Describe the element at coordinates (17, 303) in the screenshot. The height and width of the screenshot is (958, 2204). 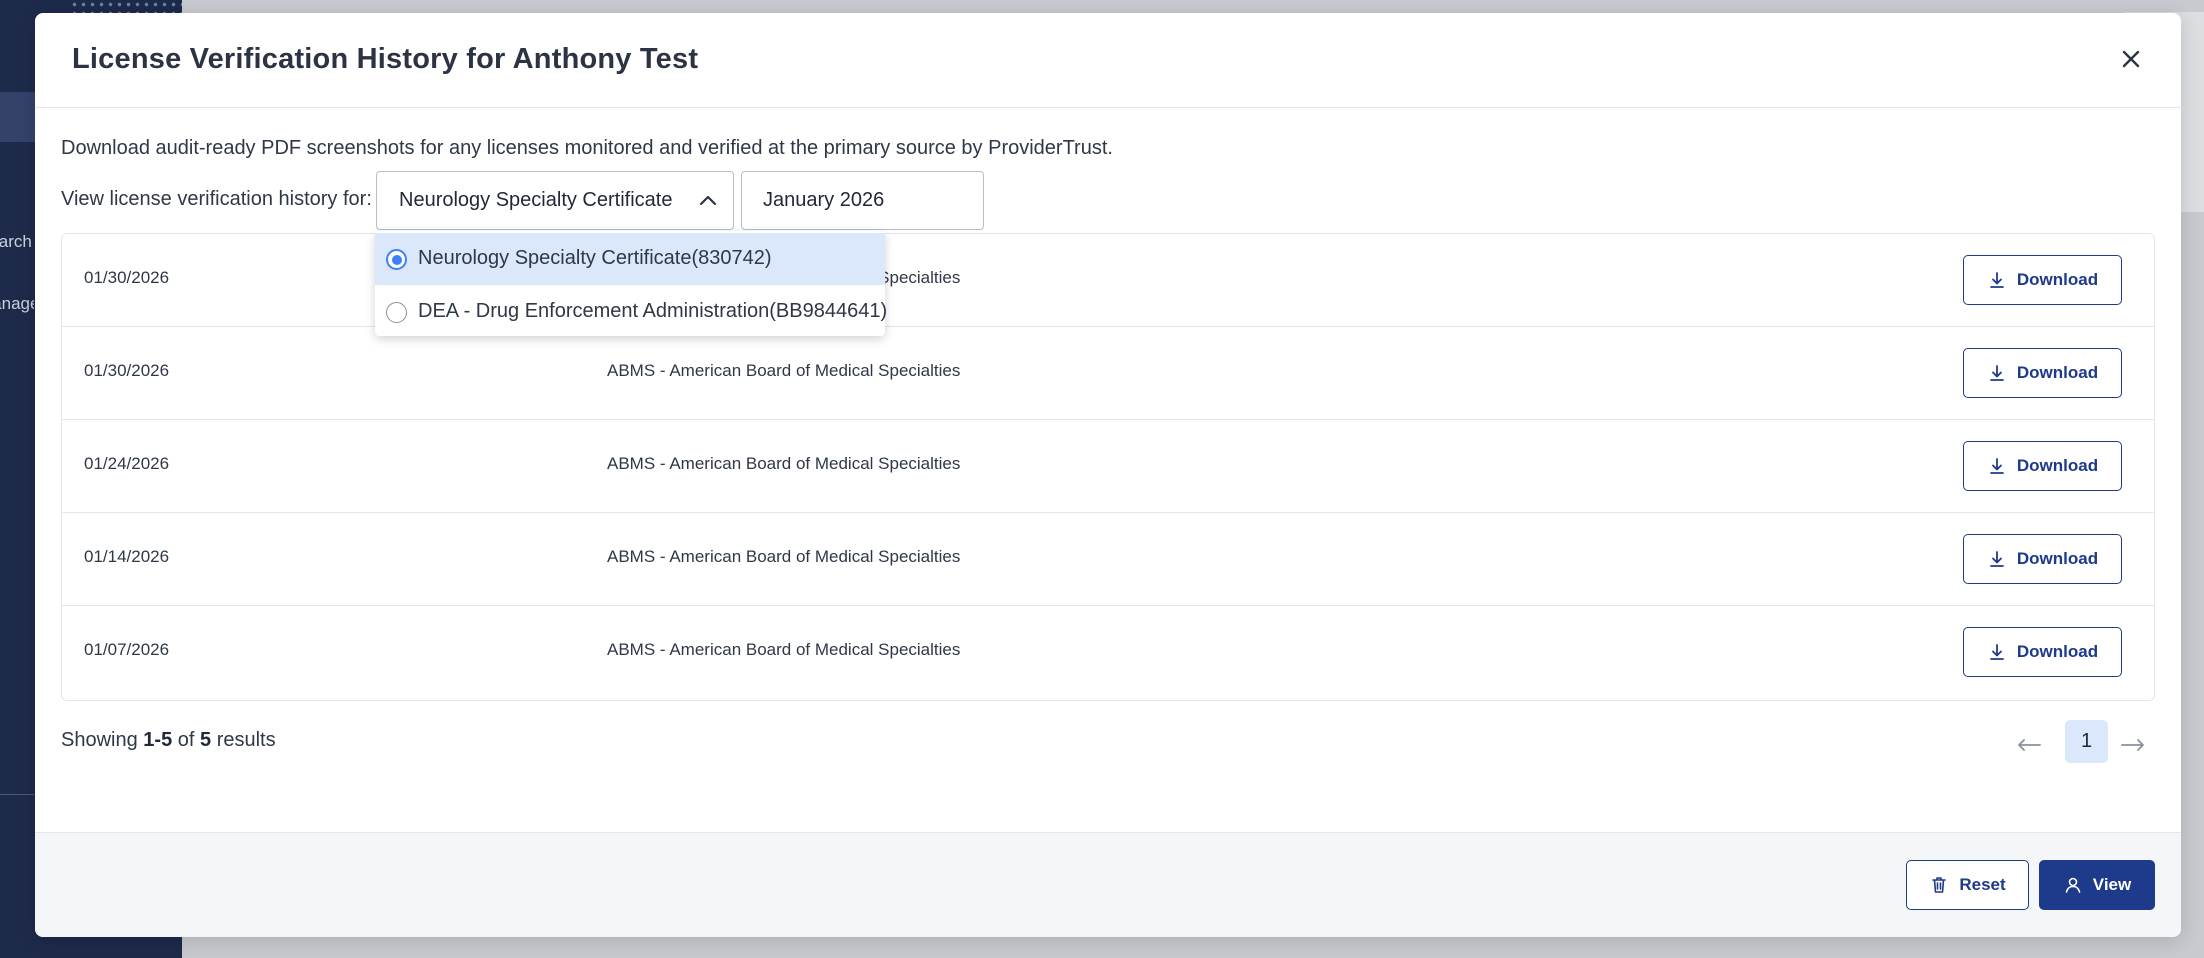
I see `sidebar-item-management: Management` at that location.